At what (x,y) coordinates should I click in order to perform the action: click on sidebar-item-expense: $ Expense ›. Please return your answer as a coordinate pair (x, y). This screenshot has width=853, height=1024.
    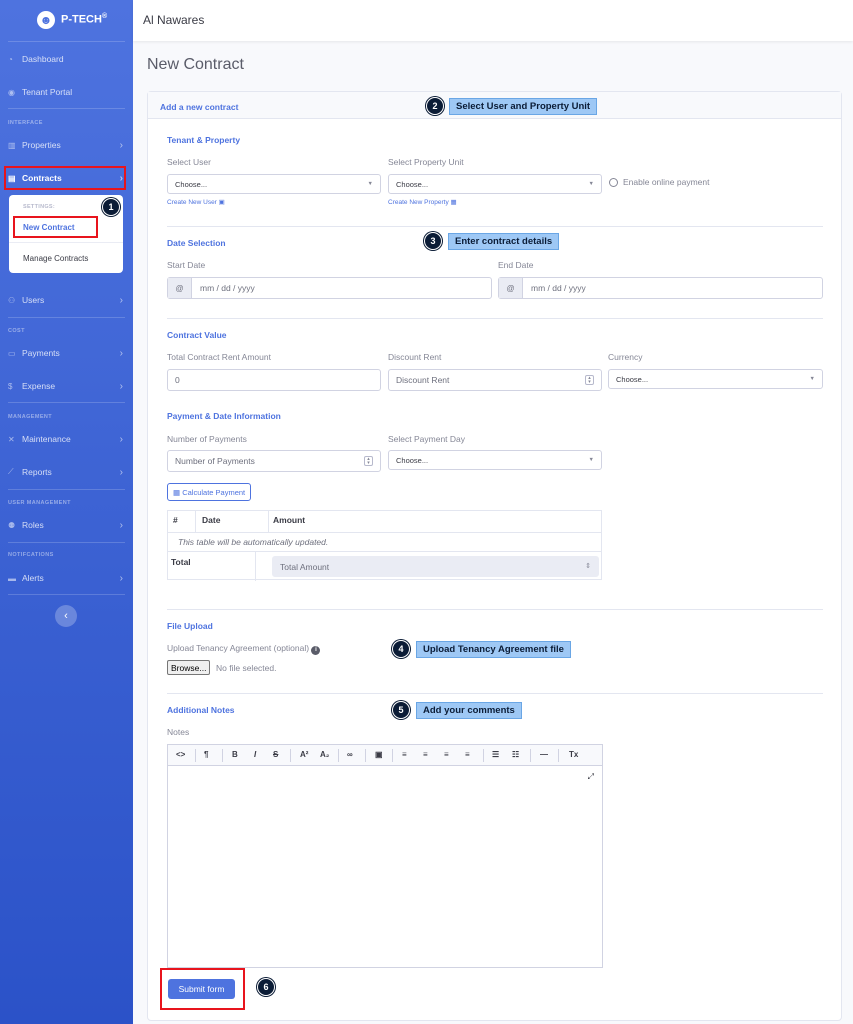
    Looking at the image, I should click on (66, 386).